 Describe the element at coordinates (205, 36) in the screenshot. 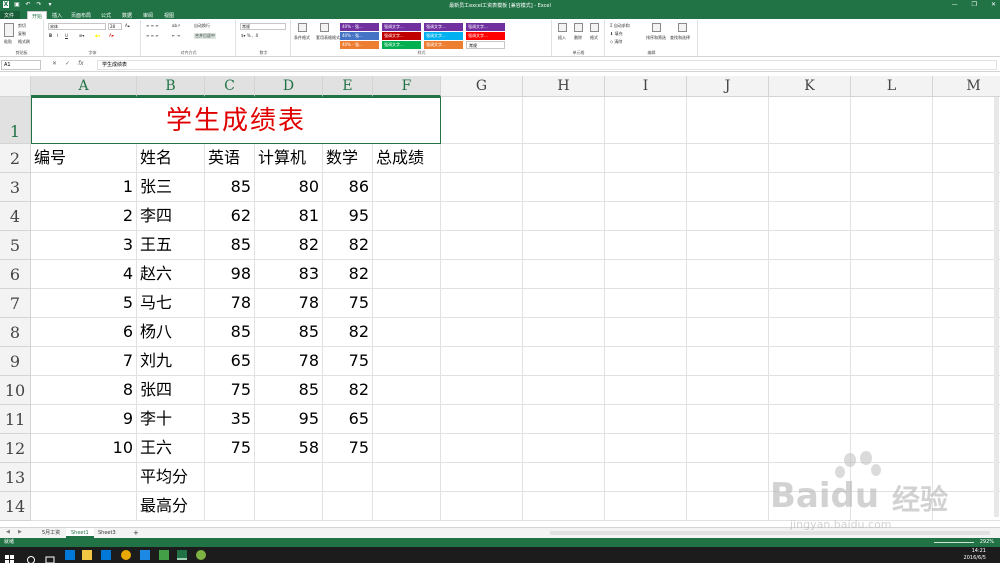

I see `merge-center-button: 合并后居中` at that location.